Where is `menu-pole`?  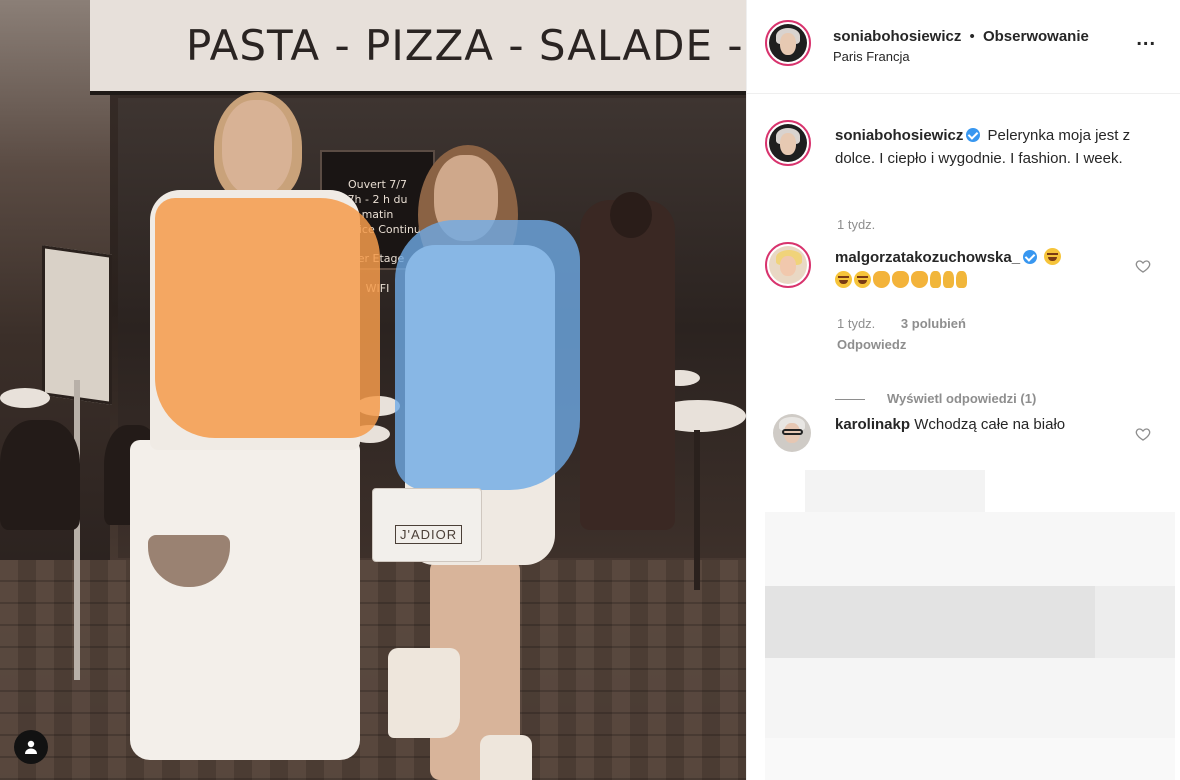 menu-pole is located at coordinates (77, 530).